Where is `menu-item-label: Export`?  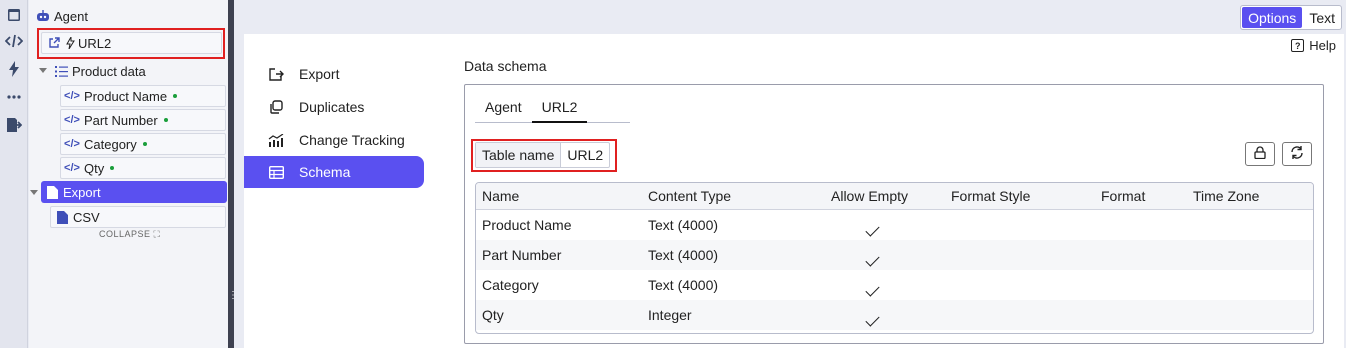 menu-item-label: Export is located at coordinates (319, 74).